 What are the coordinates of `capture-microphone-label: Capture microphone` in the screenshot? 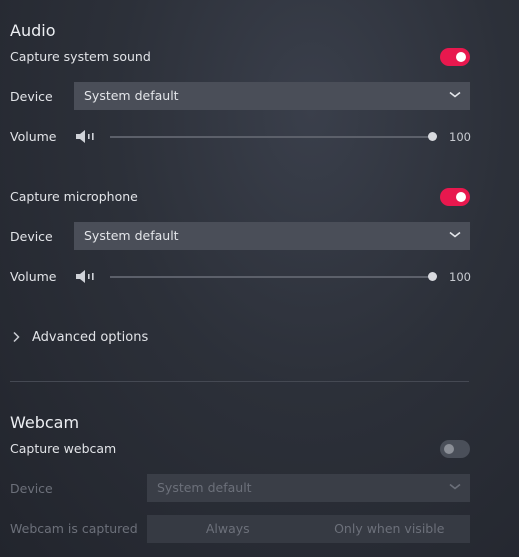 It's located at (74, 196).